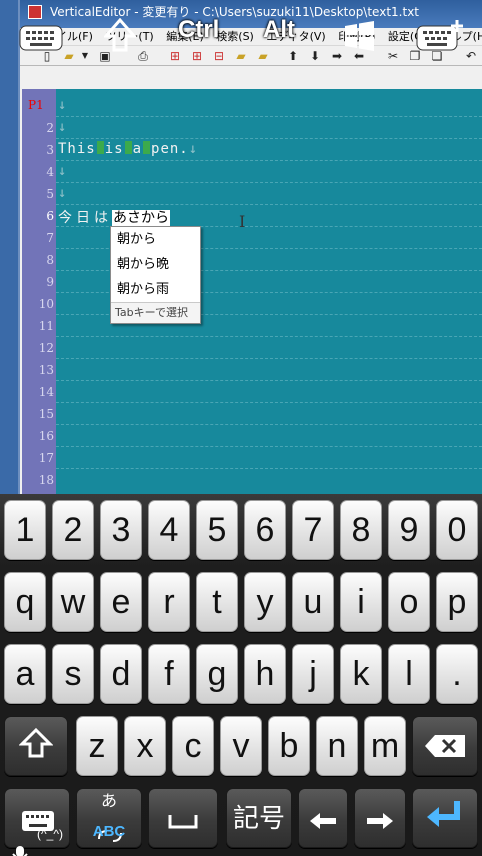 The height and width of the screenshot is (856, 482). What do you see at coordinates (259, 818) in the screenshot?
I see `symbol-key: 記号` at bounding box center [259, 818].